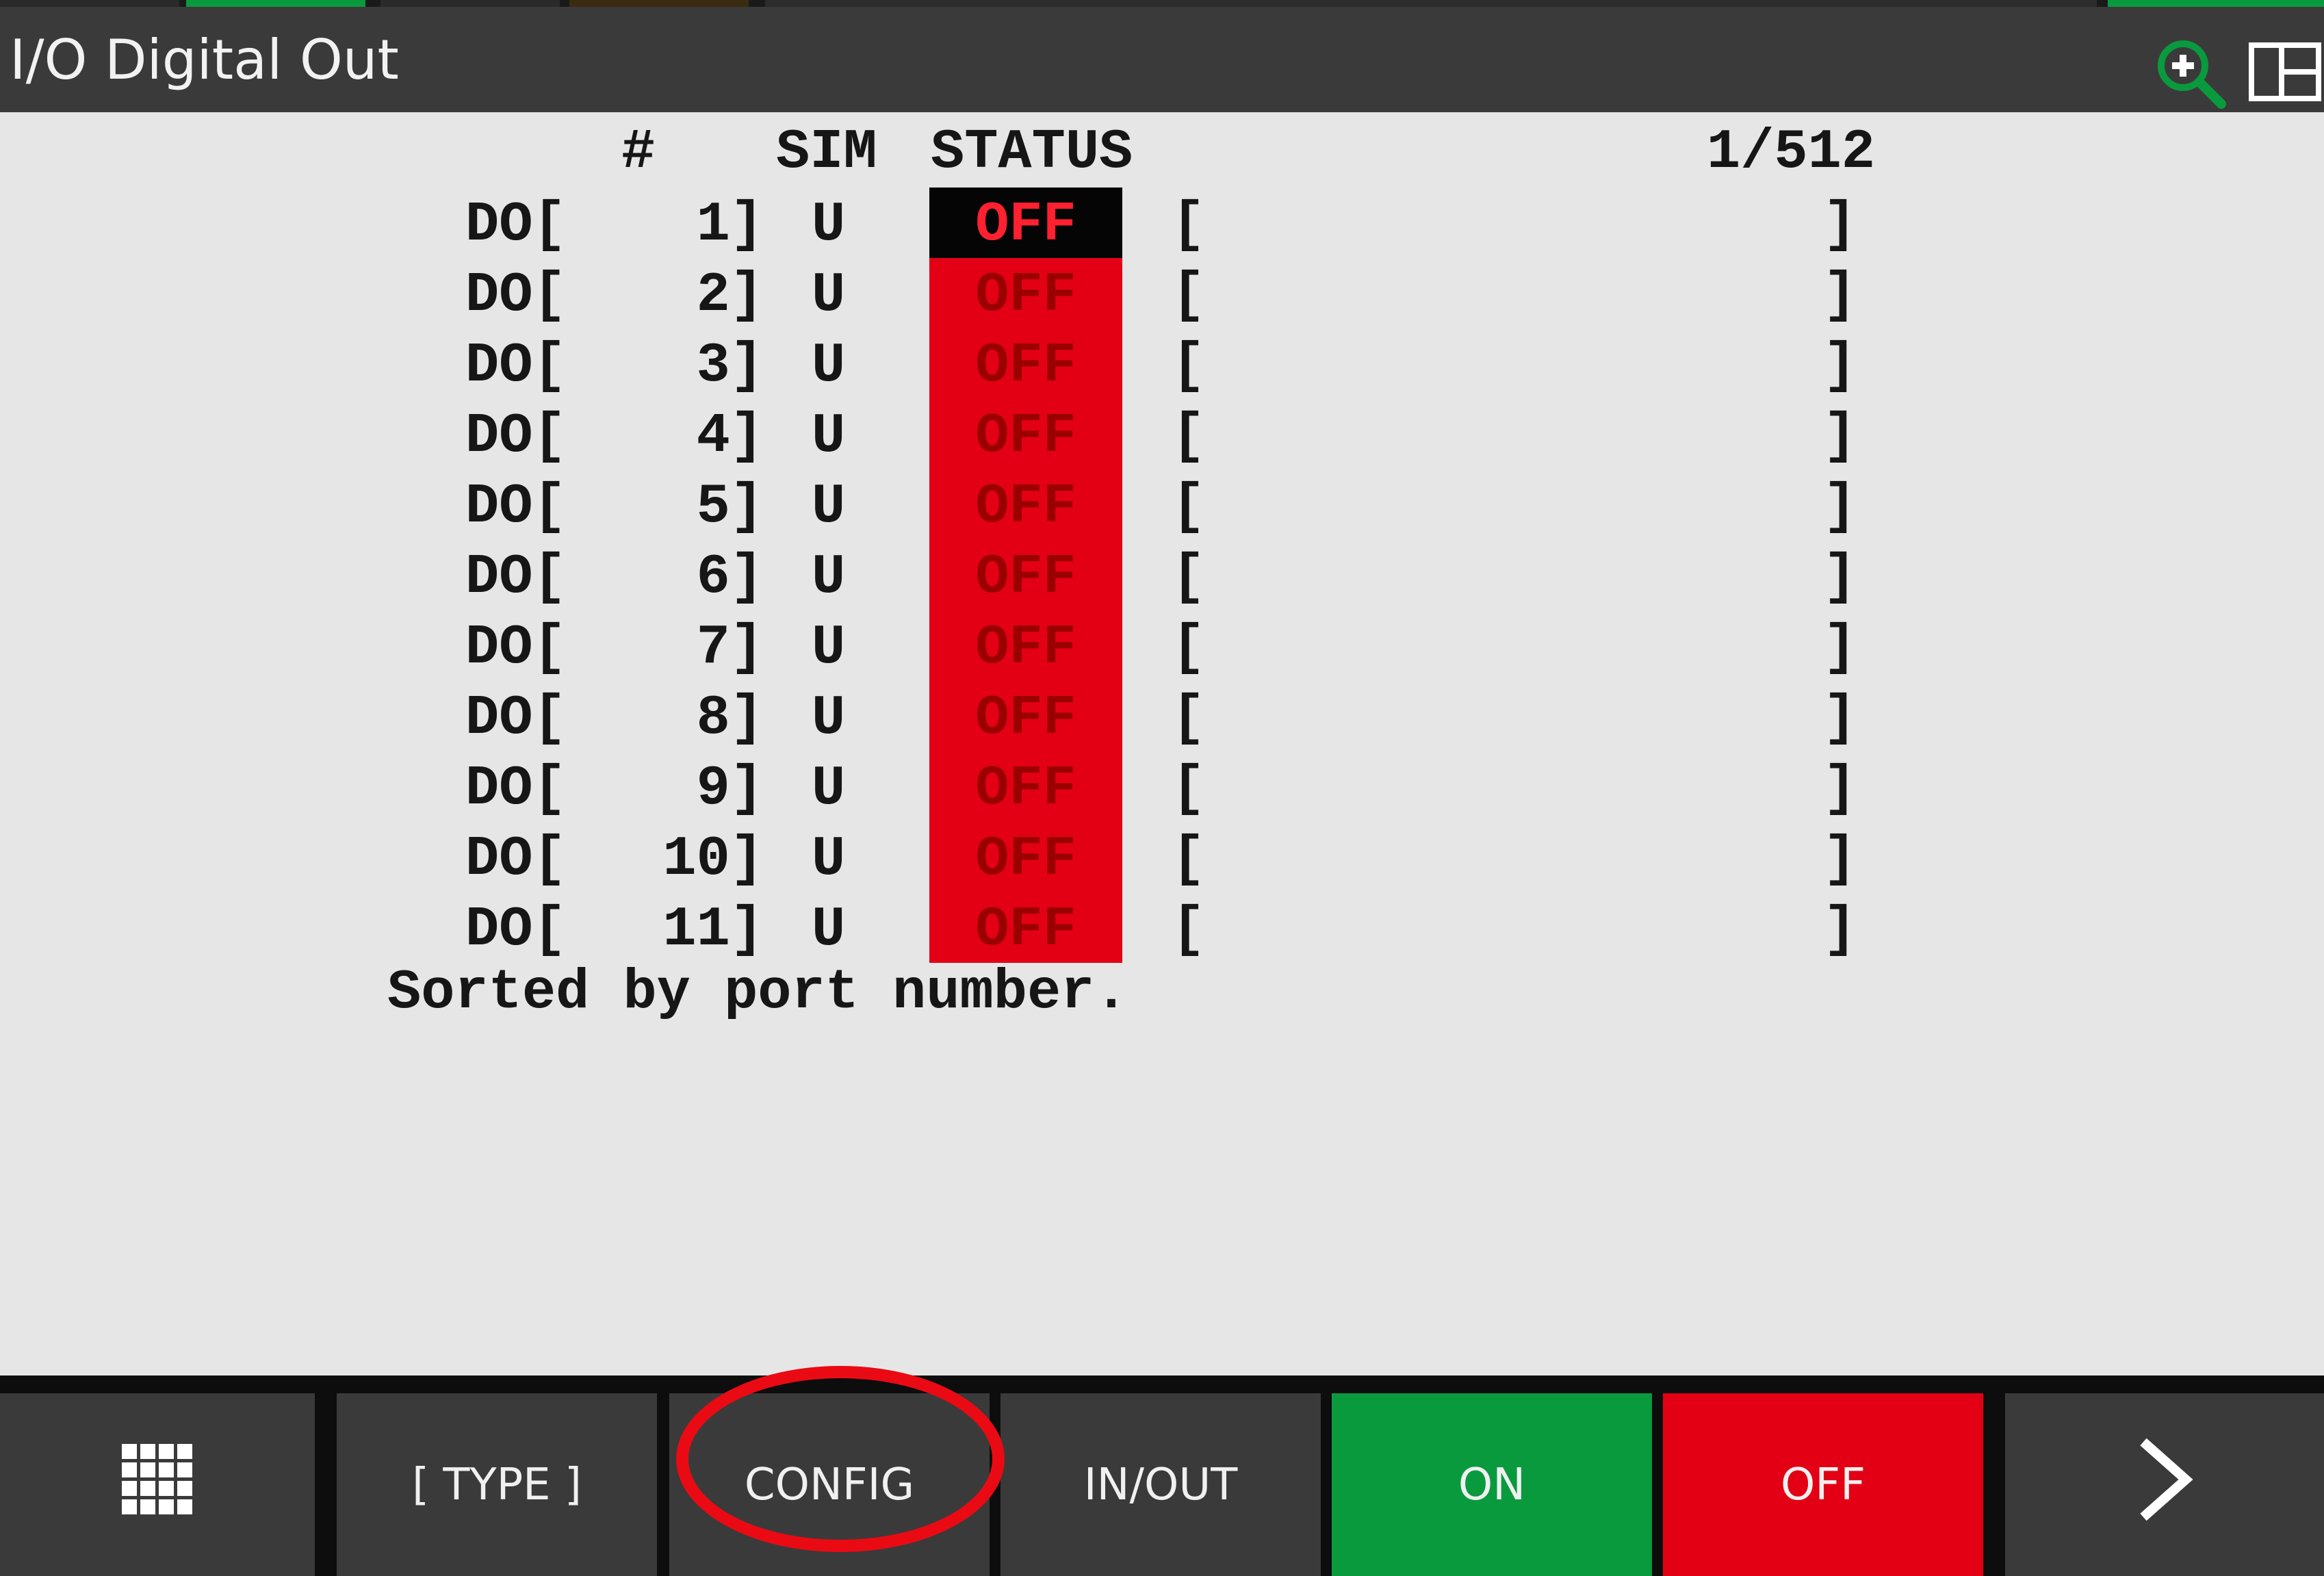 The width and height of the screenshot is (2324, 1576). What do you see at coordinates (2190, 73) in the screenshot?
I see `zoom-in-icon` at bounding box center [2190, 73].